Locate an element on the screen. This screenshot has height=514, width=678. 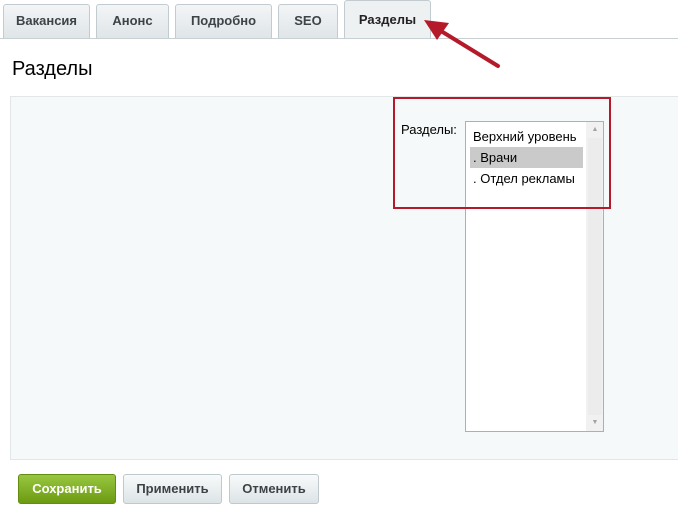
option-doctors: . Врачи is located at coordinates (526, 157).